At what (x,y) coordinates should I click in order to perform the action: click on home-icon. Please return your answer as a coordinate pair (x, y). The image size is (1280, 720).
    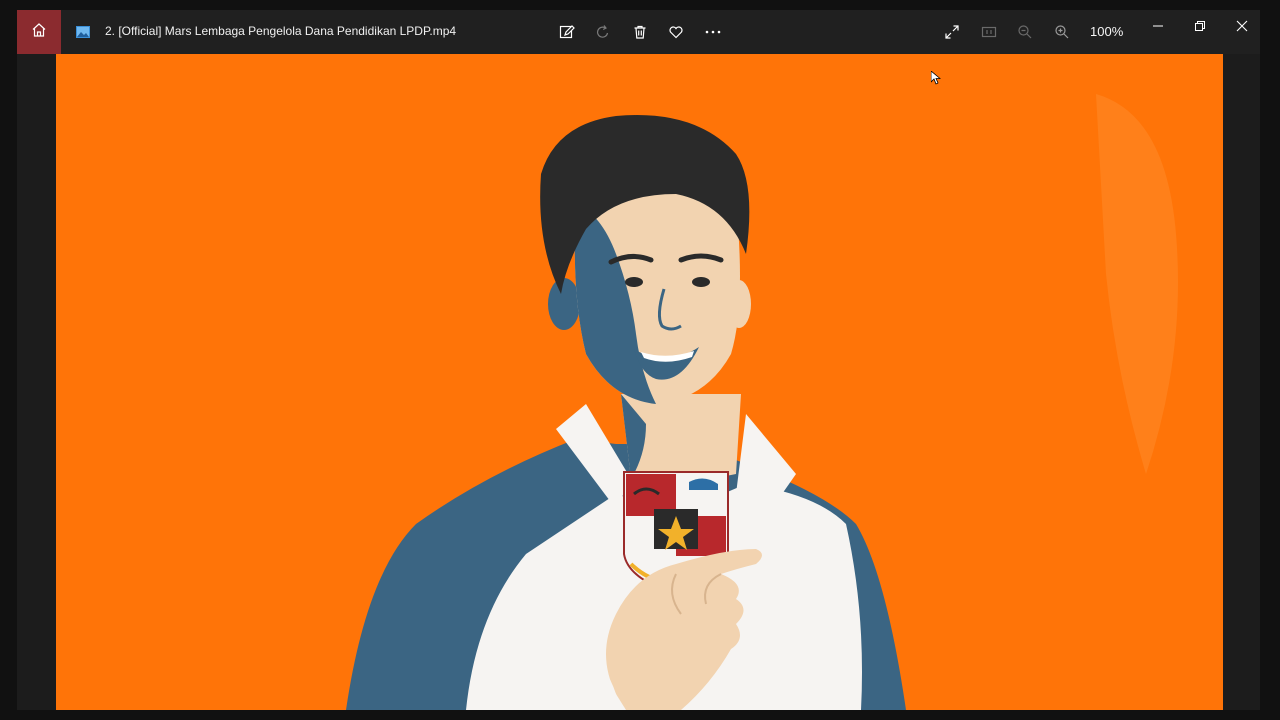
    Looking at the image, I should click on (39, 32).